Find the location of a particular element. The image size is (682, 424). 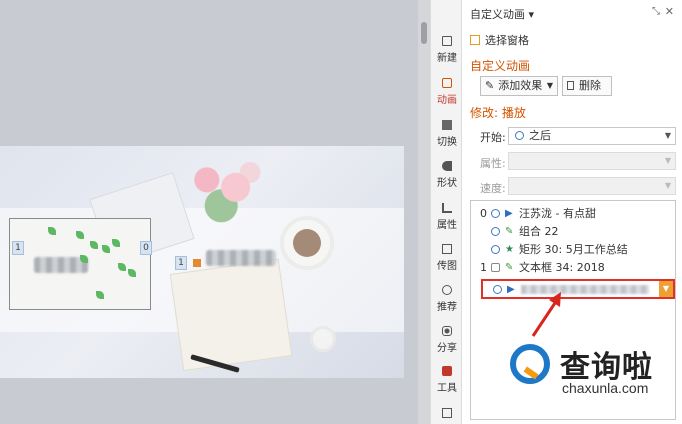

slide-watch-image is located at coordinates (323, 339).